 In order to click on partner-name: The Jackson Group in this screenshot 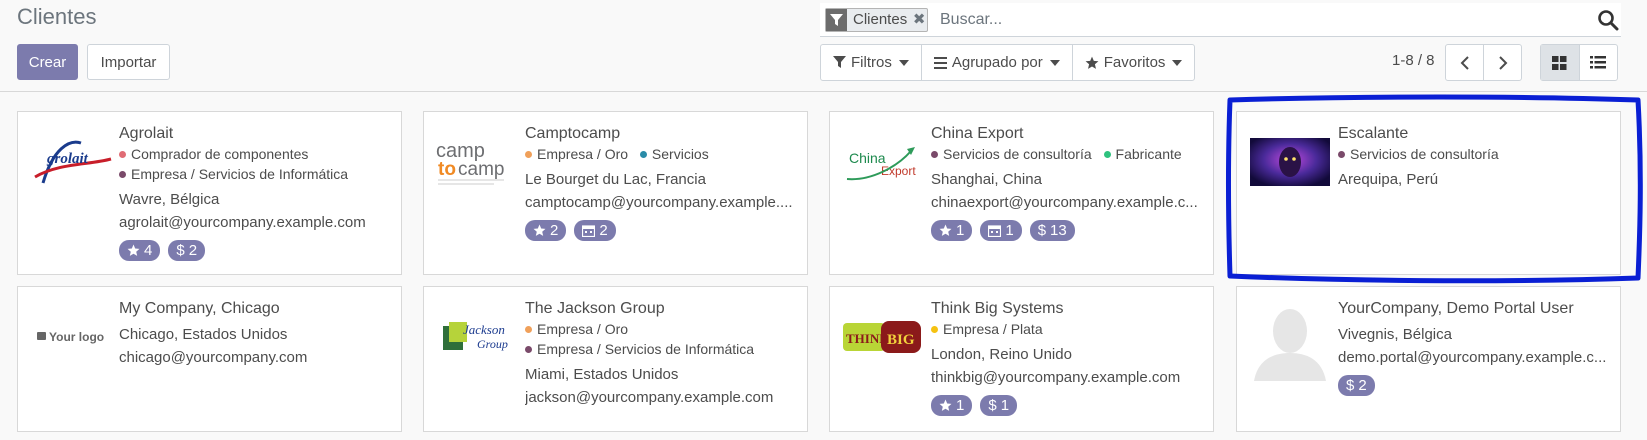, I will do `click(595, 308)`.